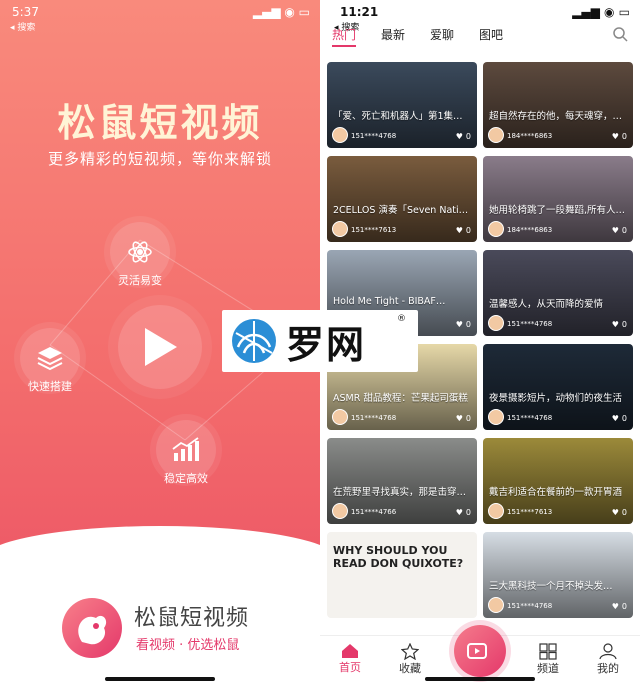 This screenshot has height=687, width=640. I want to click on feature-label: 灵活易变, so click(140, 280).